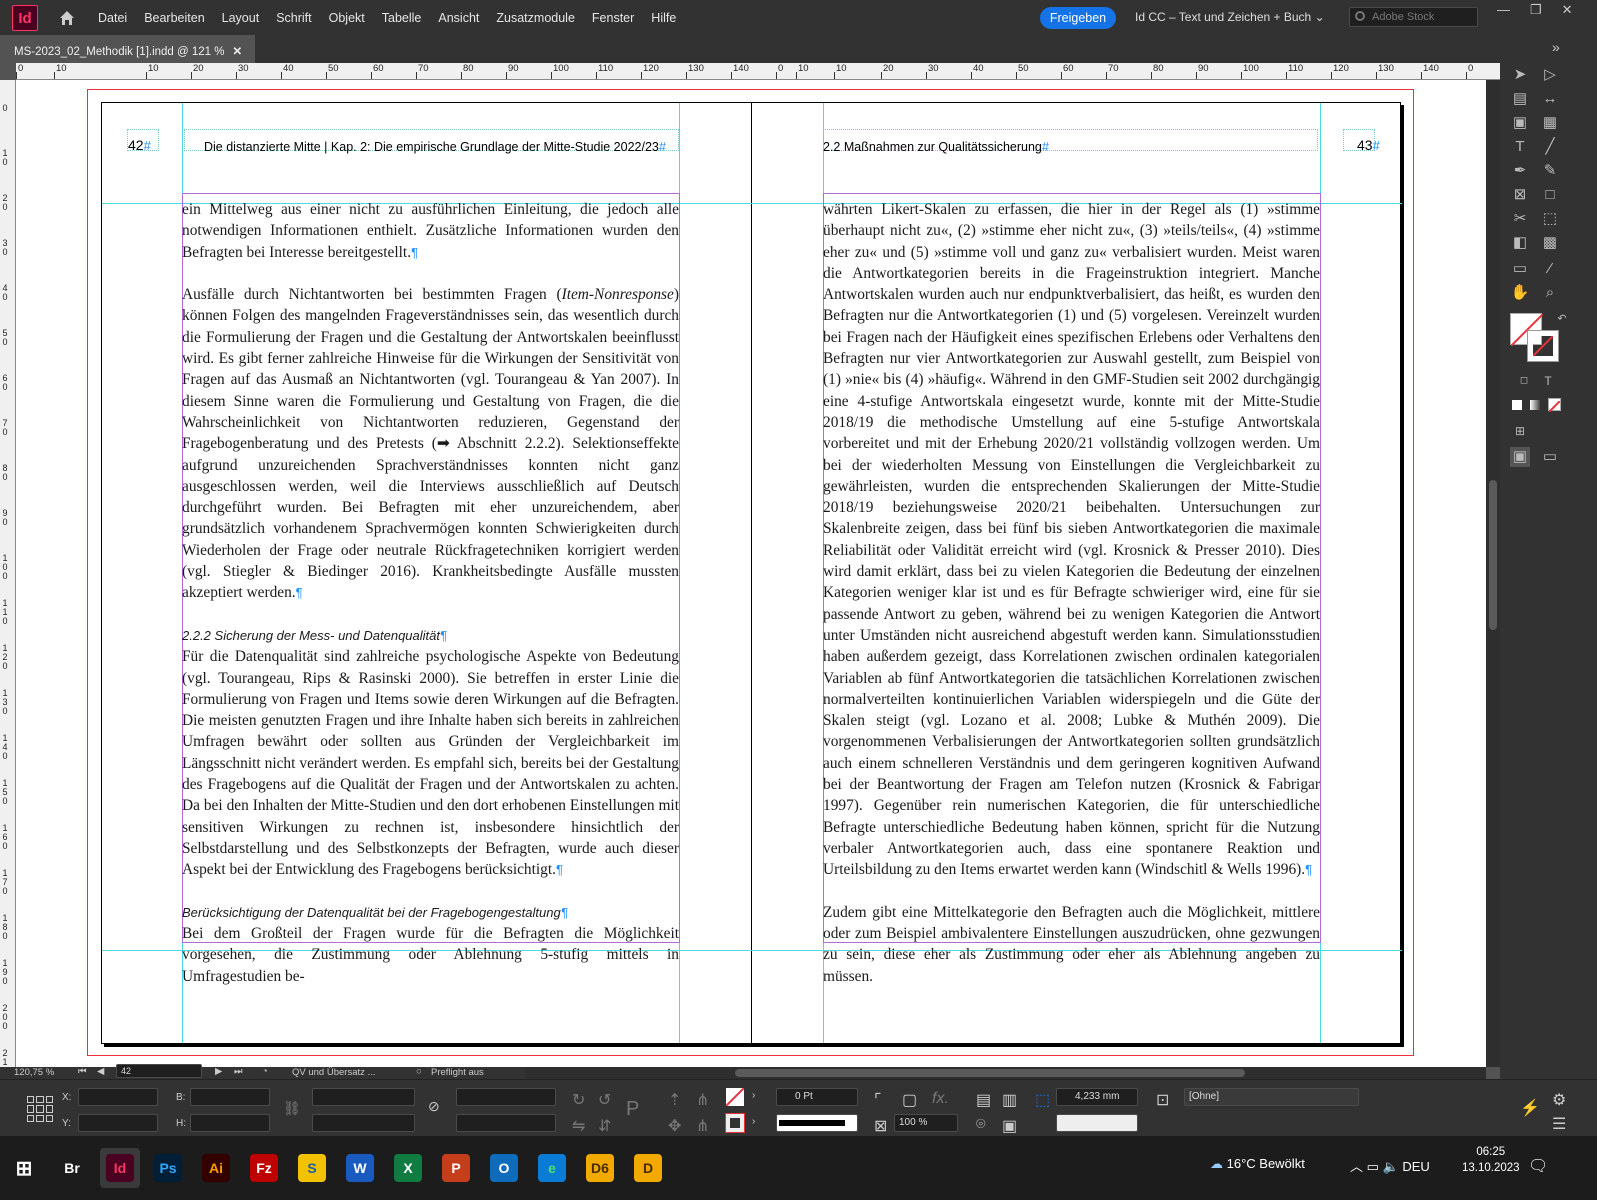  I want to click on zoom-level: 120,75 %, so click(34, 1072).